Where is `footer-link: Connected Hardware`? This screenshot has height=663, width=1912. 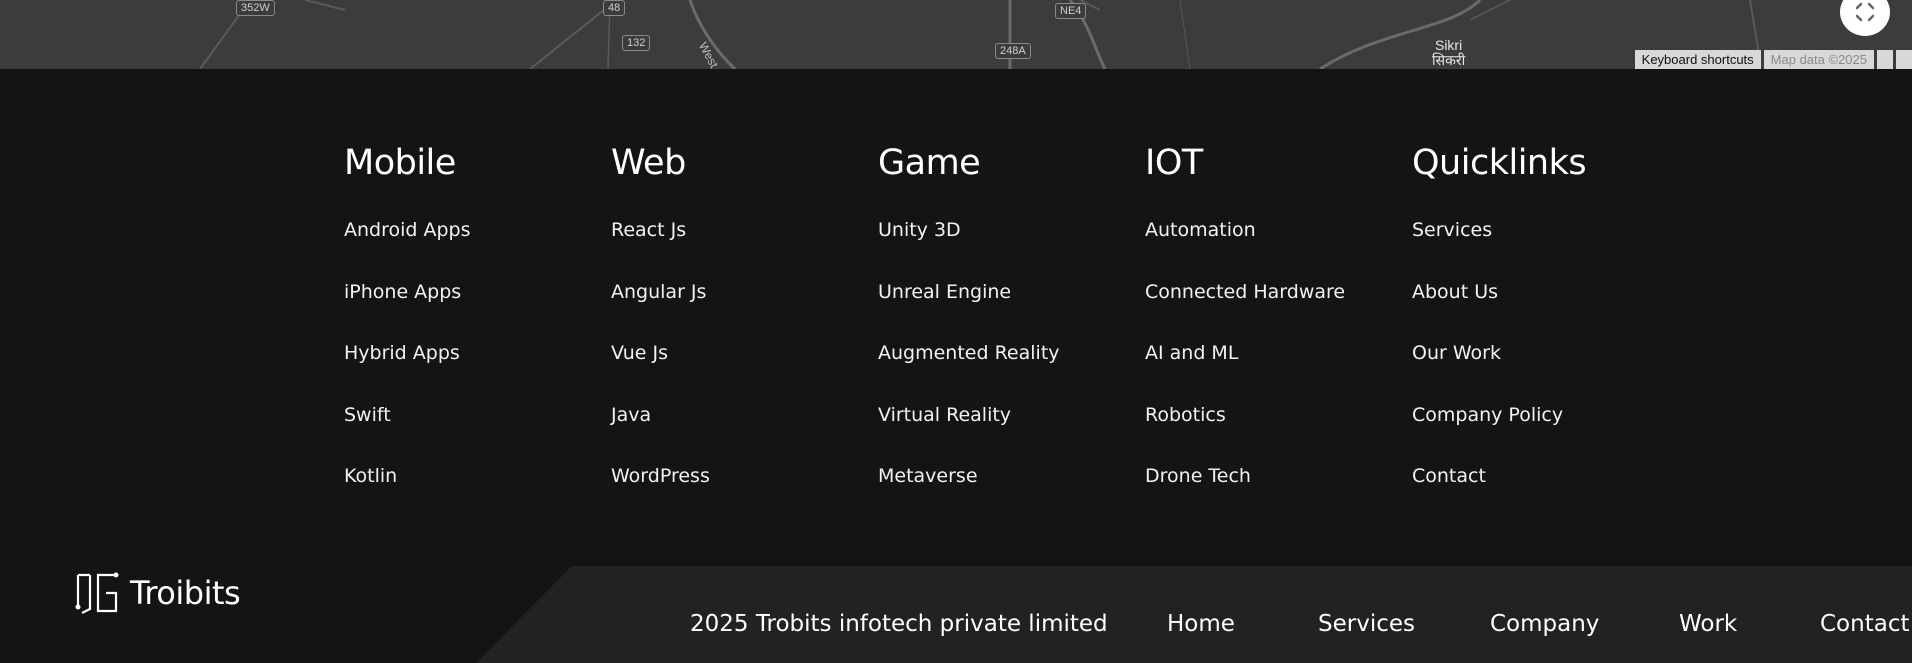
footer-link: Connected Hardware is located at coordinates (1245, 312).